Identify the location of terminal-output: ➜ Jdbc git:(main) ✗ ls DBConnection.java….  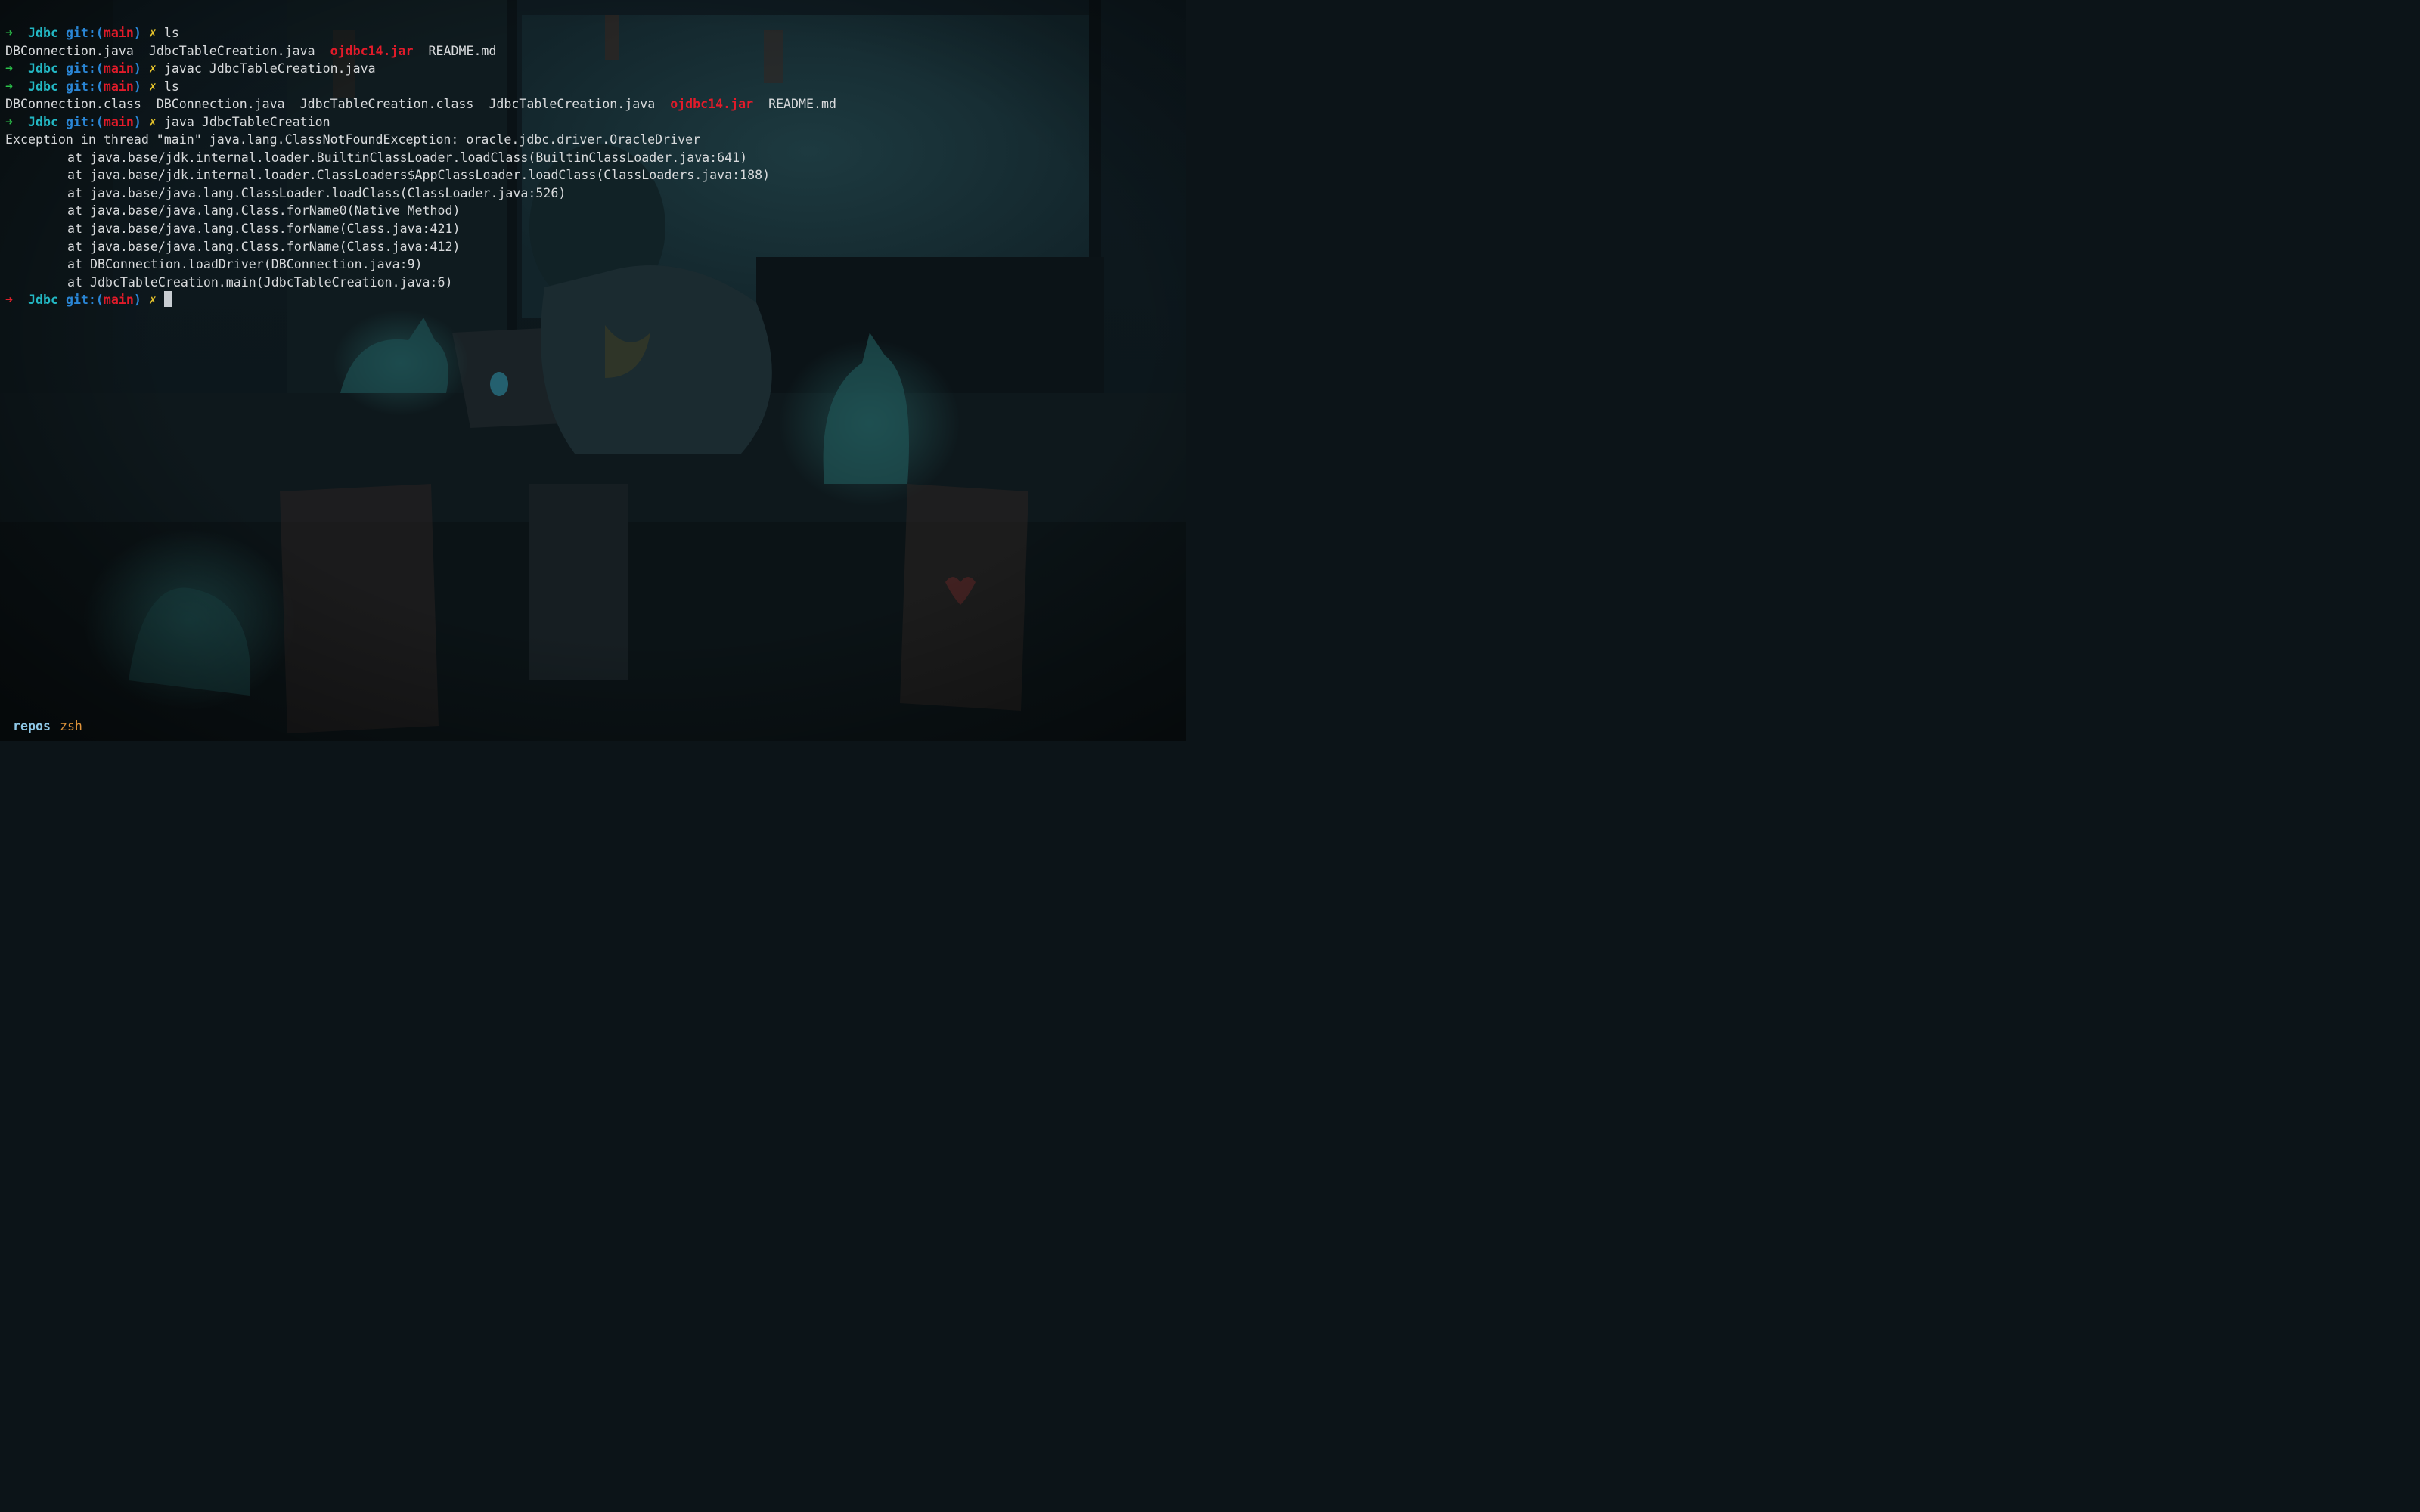
(421, 166).